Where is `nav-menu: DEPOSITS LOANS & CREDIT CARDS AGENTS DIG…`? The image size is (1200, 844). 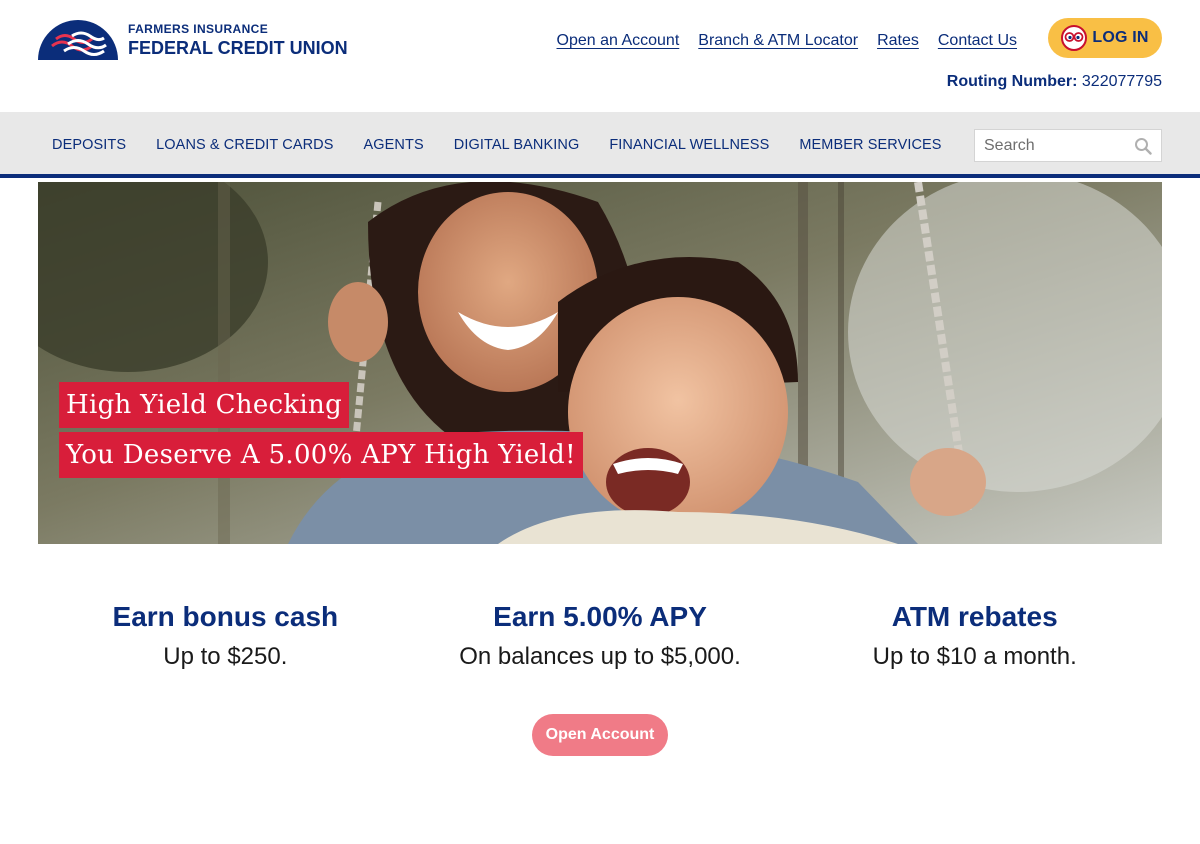
nav-menu: DEPOSITS LOANS & CREDIT CARDS AGENTS DIG… is located at coordinates (497, 145).